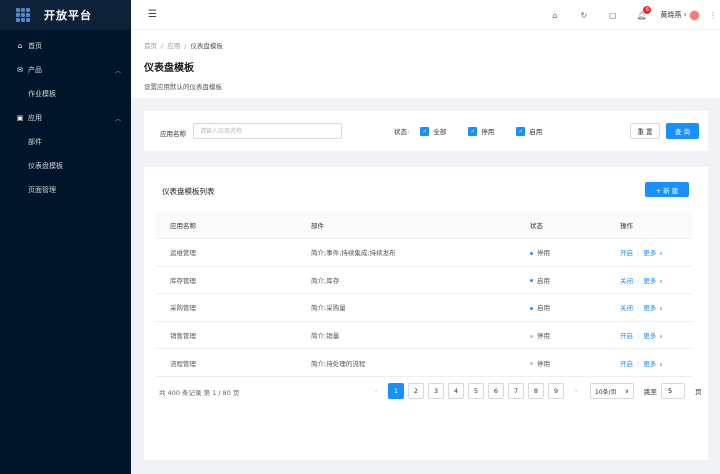 This screenshot has height=474, width=720. I want to click on table-row: 运维管理 简介;事件;持续集成;持续发布 停用 开启 | 更多 ∨, so click(424, 253).